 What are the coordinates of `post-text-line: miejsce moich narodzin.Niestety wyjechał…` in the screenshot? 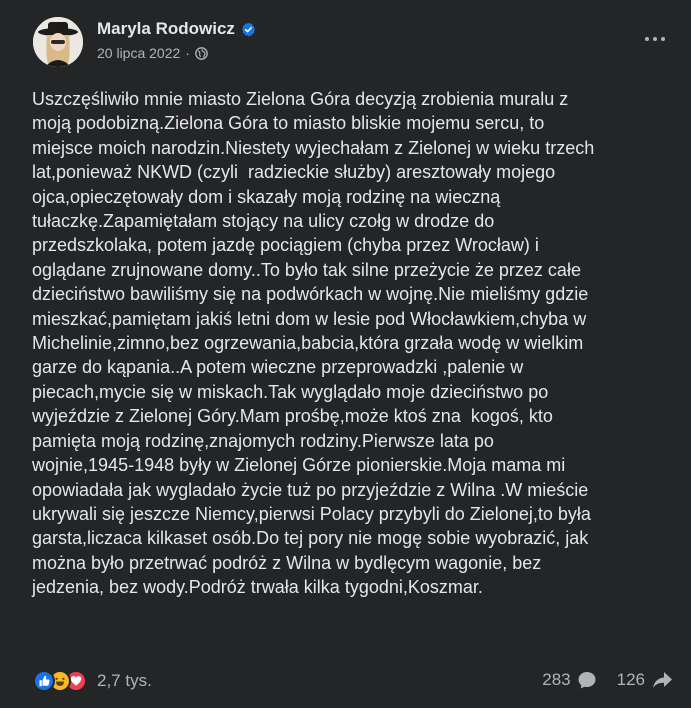 It's located at (313, 147).